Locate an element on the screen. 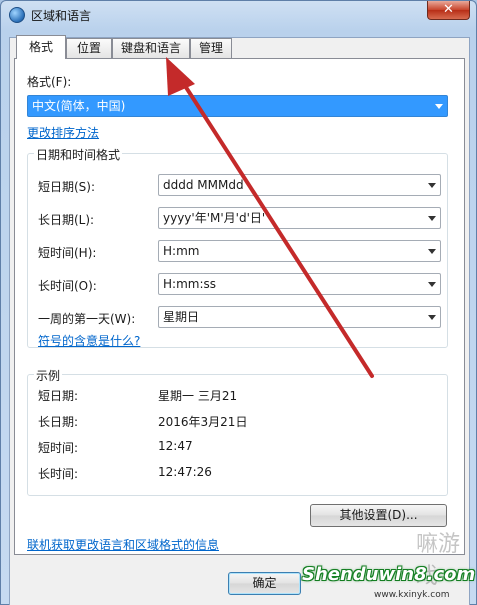 This screenshot has height=605, width=477. tab-format: 格式 is located at coordinates (41, 47).